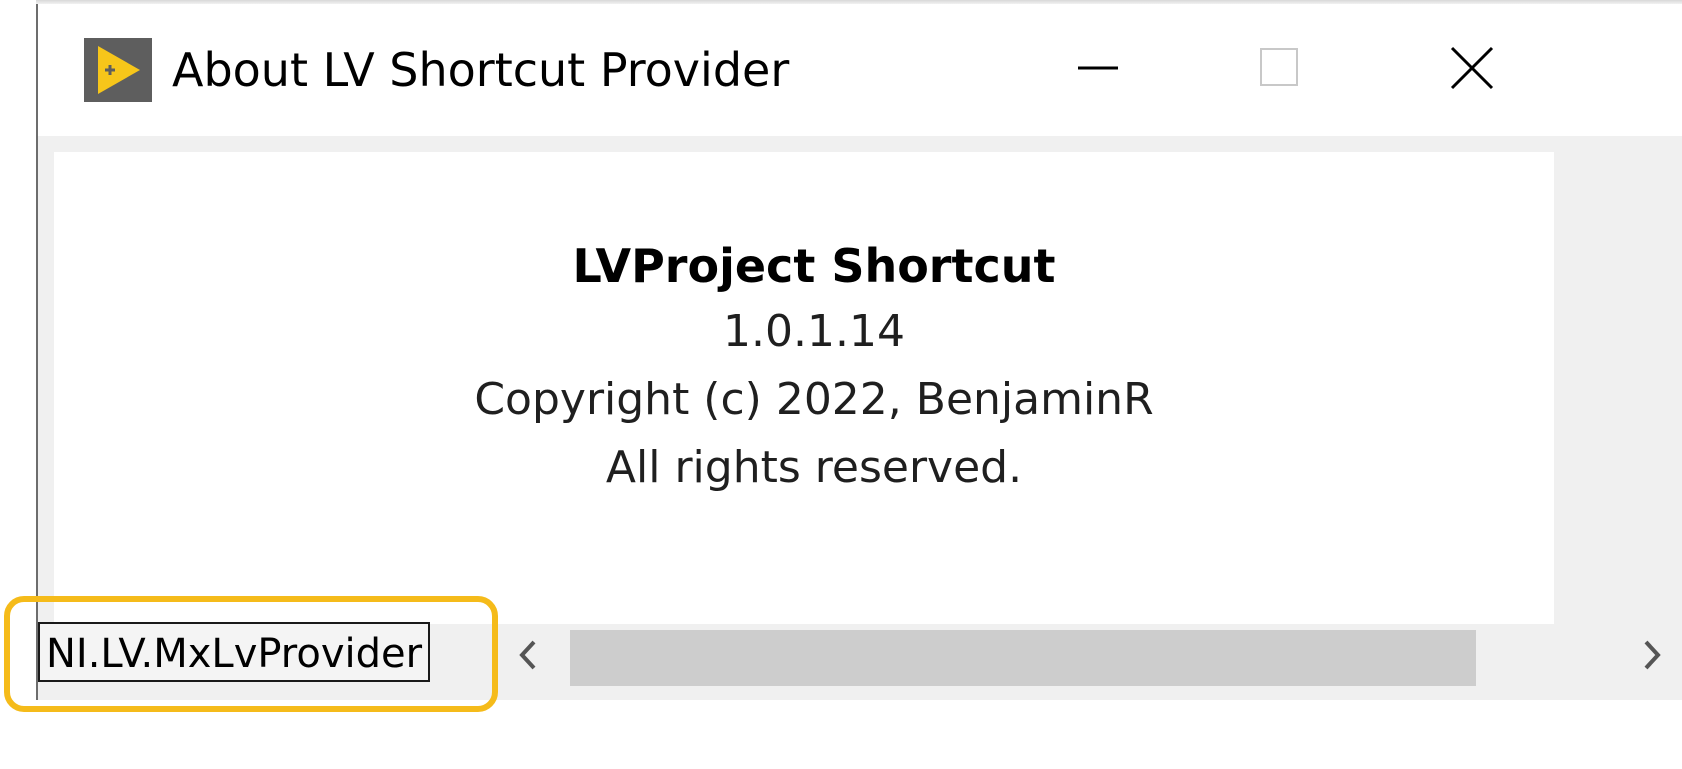 The height and width of the screenshot is (769, 1682). Describe the element at coordinates (481, 70) in the screenshot. I see `window-title: About LV Shortcut Provider` at that location.